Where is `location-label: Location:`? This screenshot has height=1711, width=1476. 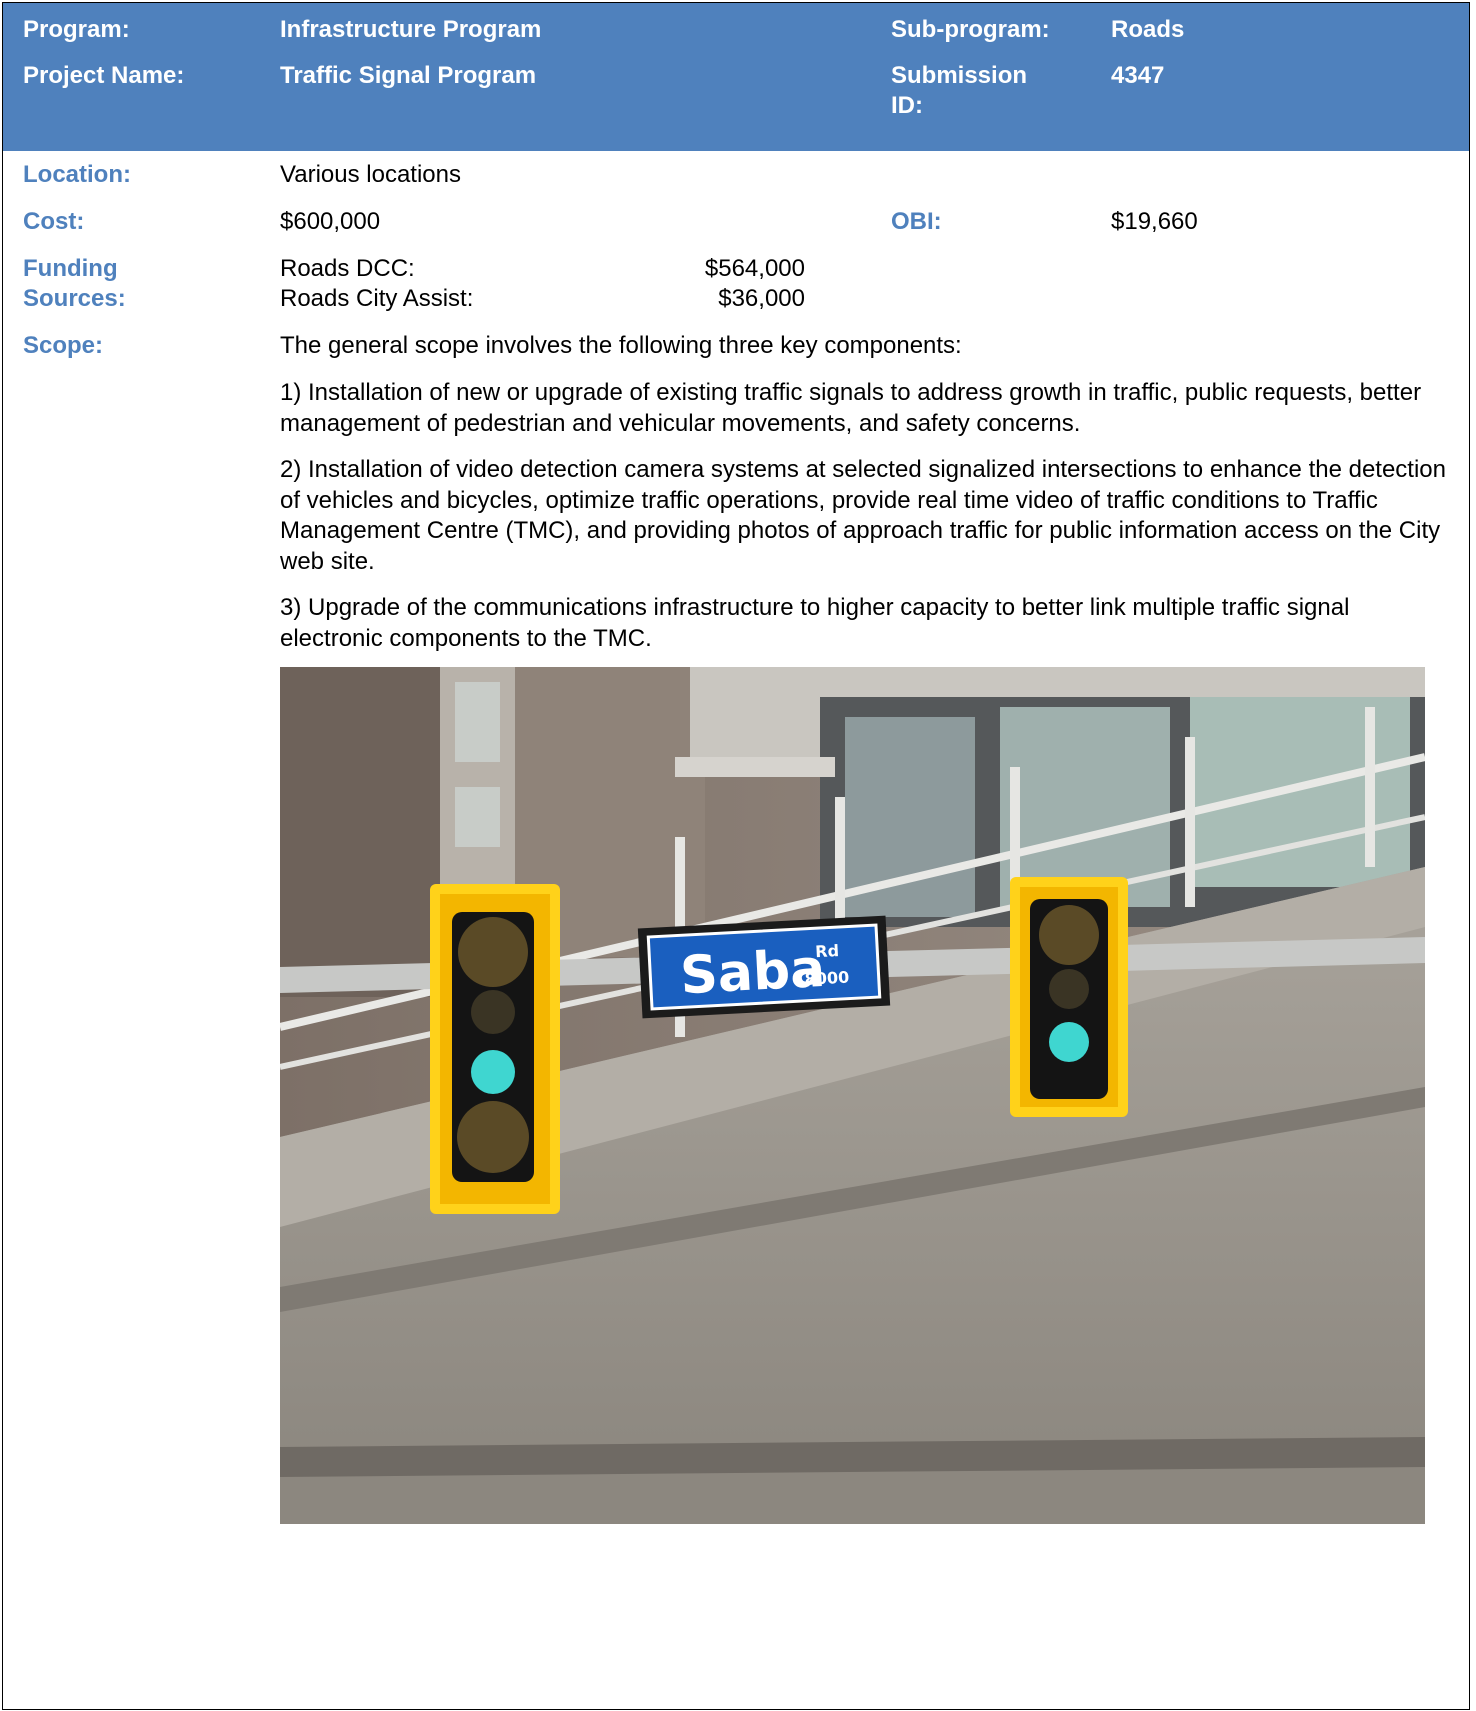
location-label: Location: is located at coordinates (77, 174).